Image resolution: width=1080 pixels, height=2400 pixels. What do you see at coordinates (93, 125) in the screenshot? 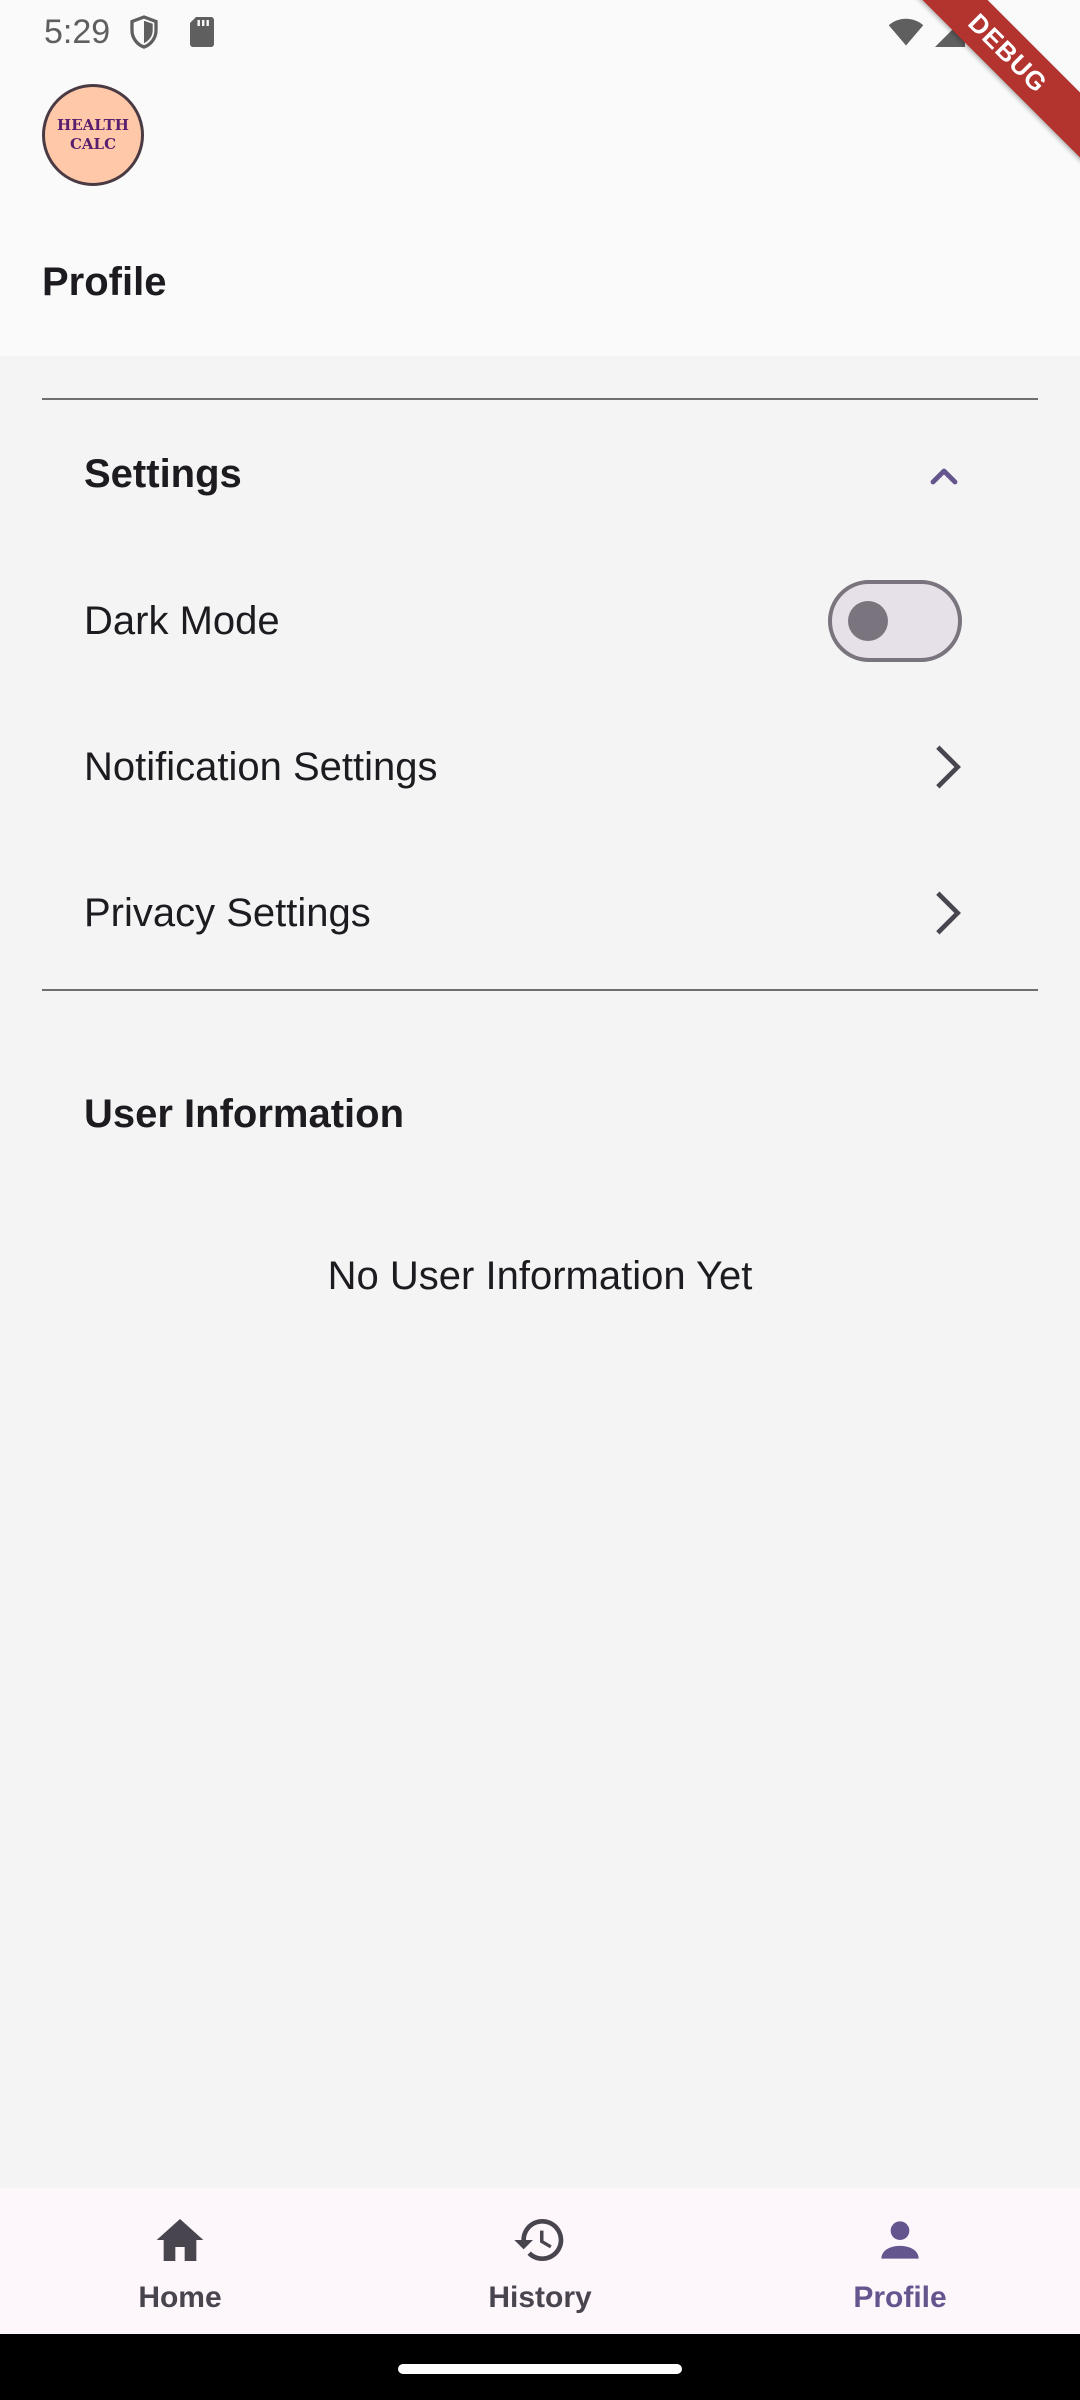
I see `logo-text-line1: HEALTH` at bounding box center [93, 125].